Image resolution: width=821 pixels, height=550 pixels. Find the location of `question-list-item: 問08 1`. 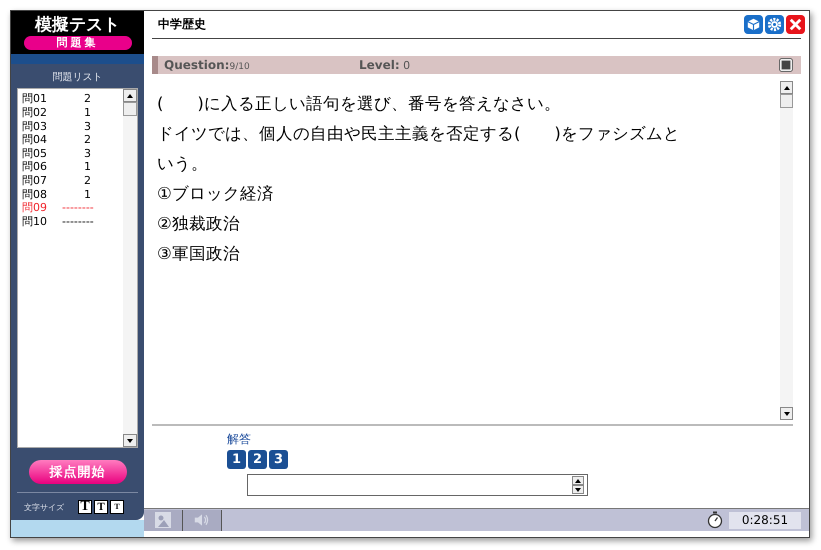

question-list-item: 問08 1 is located at coordinates (71, 195).